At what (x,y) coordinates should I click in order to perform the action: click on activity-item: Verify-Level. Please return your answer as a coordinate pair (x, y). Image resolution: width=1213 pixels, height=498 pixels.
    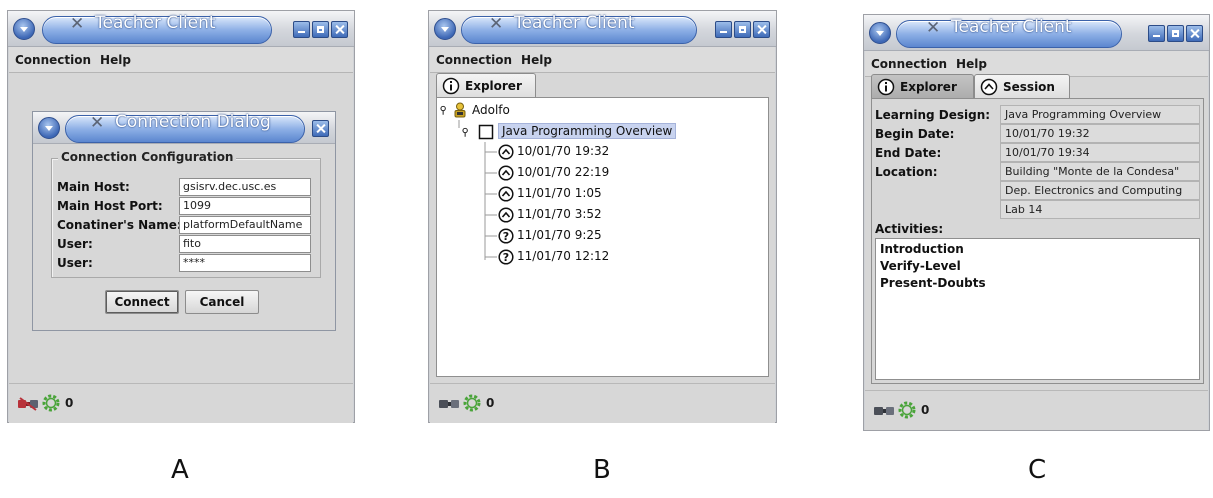
    Looking at the image, I should click on (1037, 266).